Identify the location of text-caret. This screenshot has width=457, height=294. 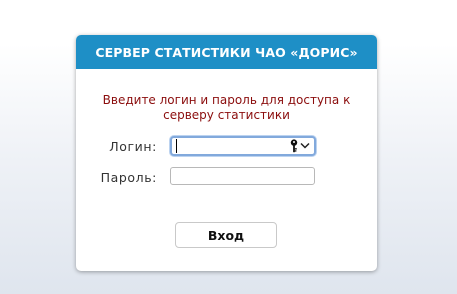
(176, 146).